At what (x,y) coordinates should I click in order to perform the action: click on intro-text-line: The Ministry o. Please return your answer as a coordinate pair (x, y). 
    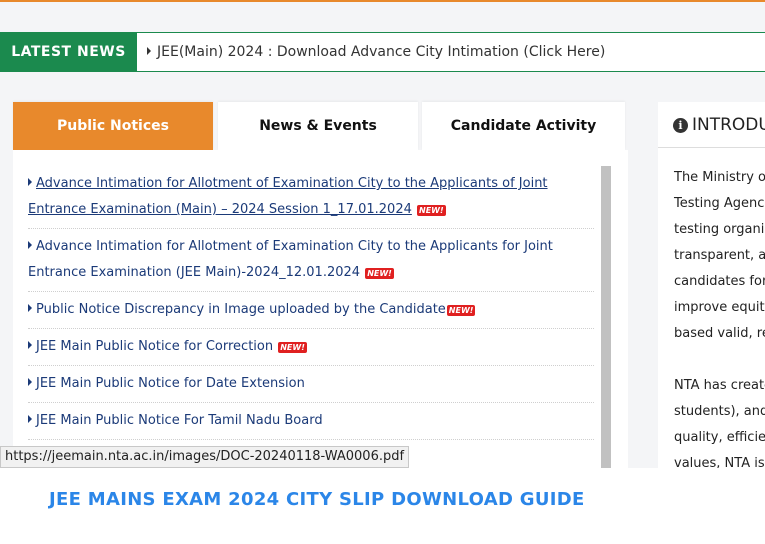
    Looking at the image, I should click on (719, 177).